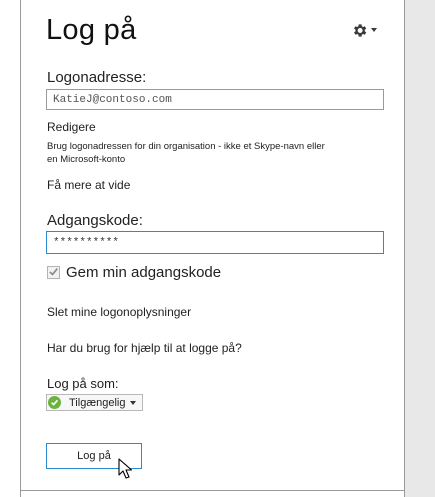 The width and height of the screenshot is (435, 497). What do you see at coordinates (97, 77) in the screenshot?
I see `logon-address-label: Logonadresse:` at bounding box center [97, 77].